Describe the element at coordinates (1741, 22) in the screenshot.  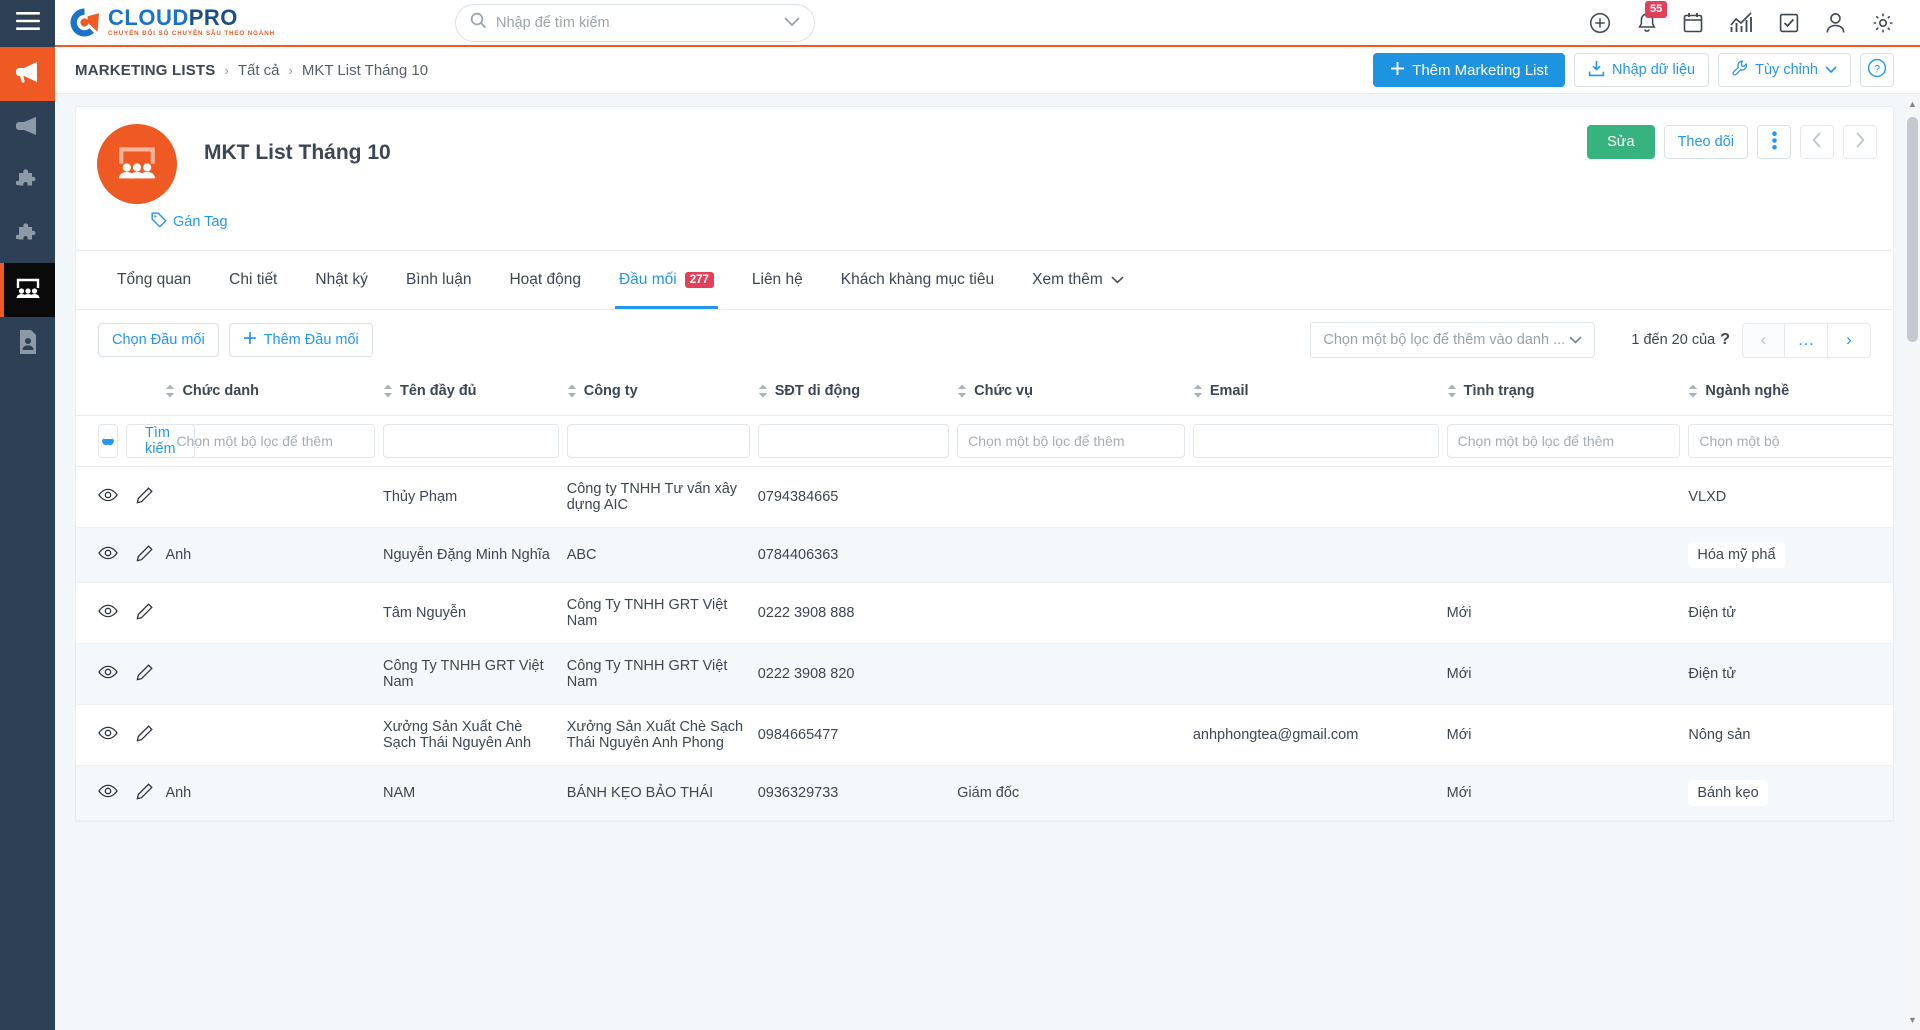
I see `analytics-icon` at that location.